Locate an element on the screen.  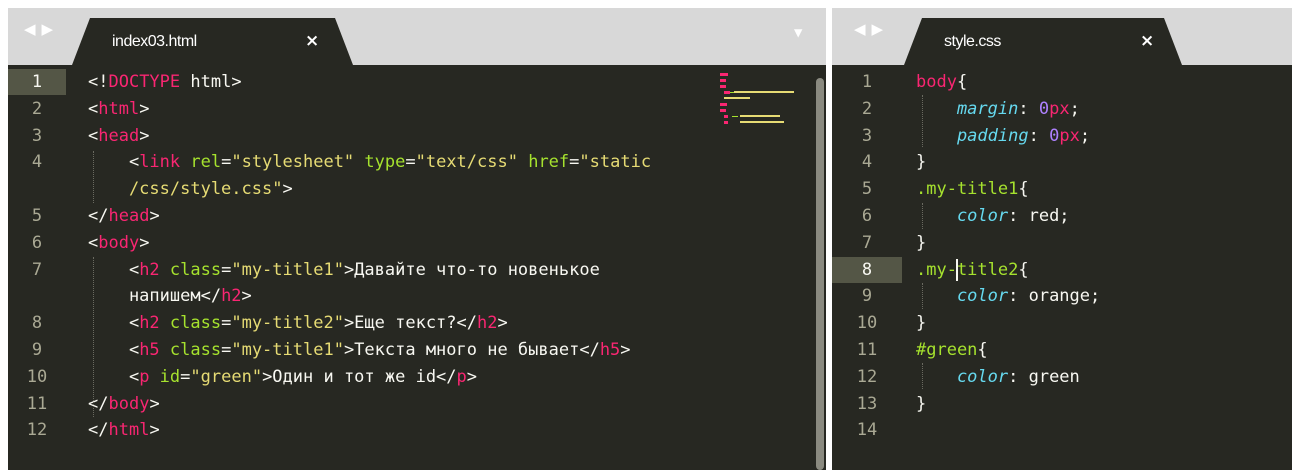
code-line: 11 #green{ is located at coordinates (1062, 350).